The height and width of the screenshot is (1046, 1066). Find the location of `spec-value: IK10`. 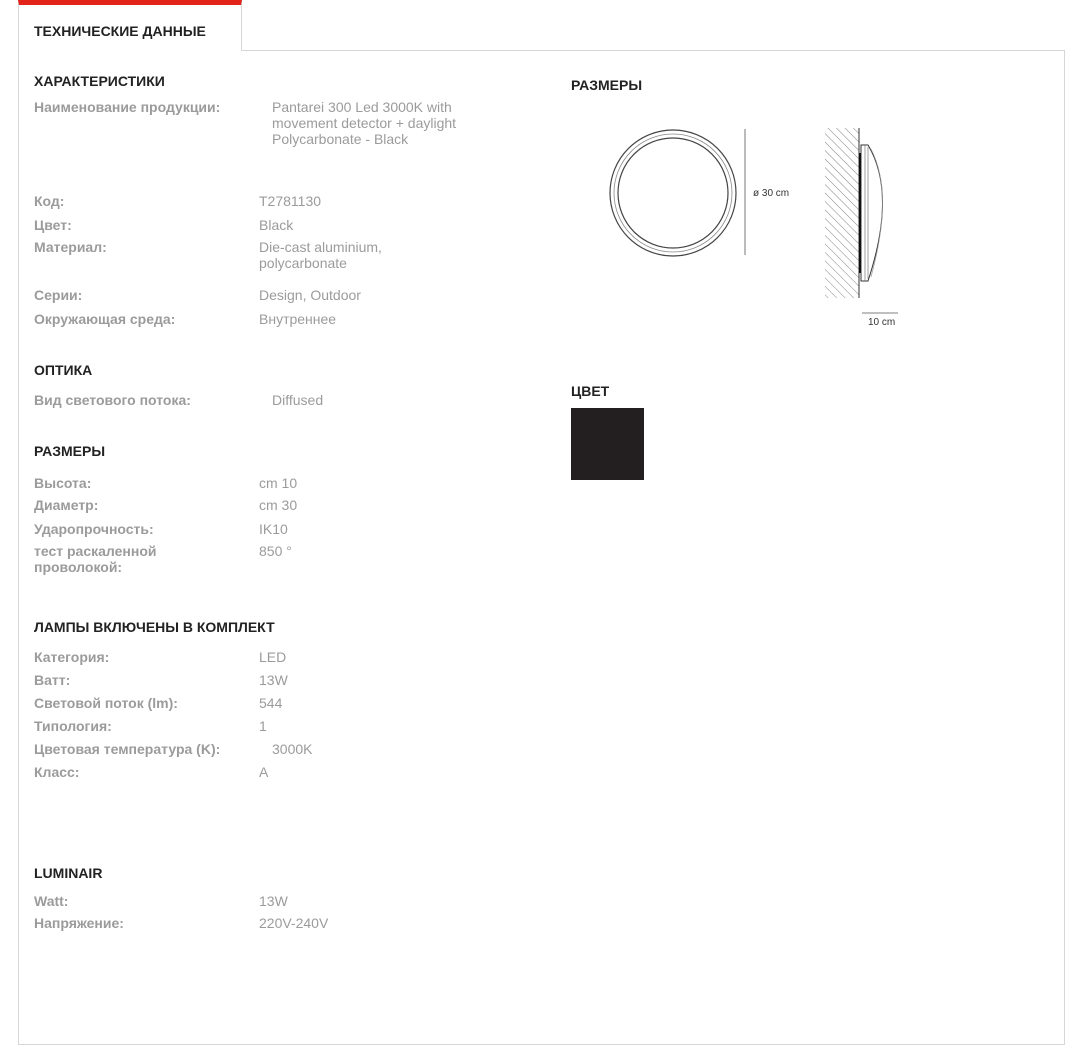

spec-value: IK10 is located at coordinates (273, 529).